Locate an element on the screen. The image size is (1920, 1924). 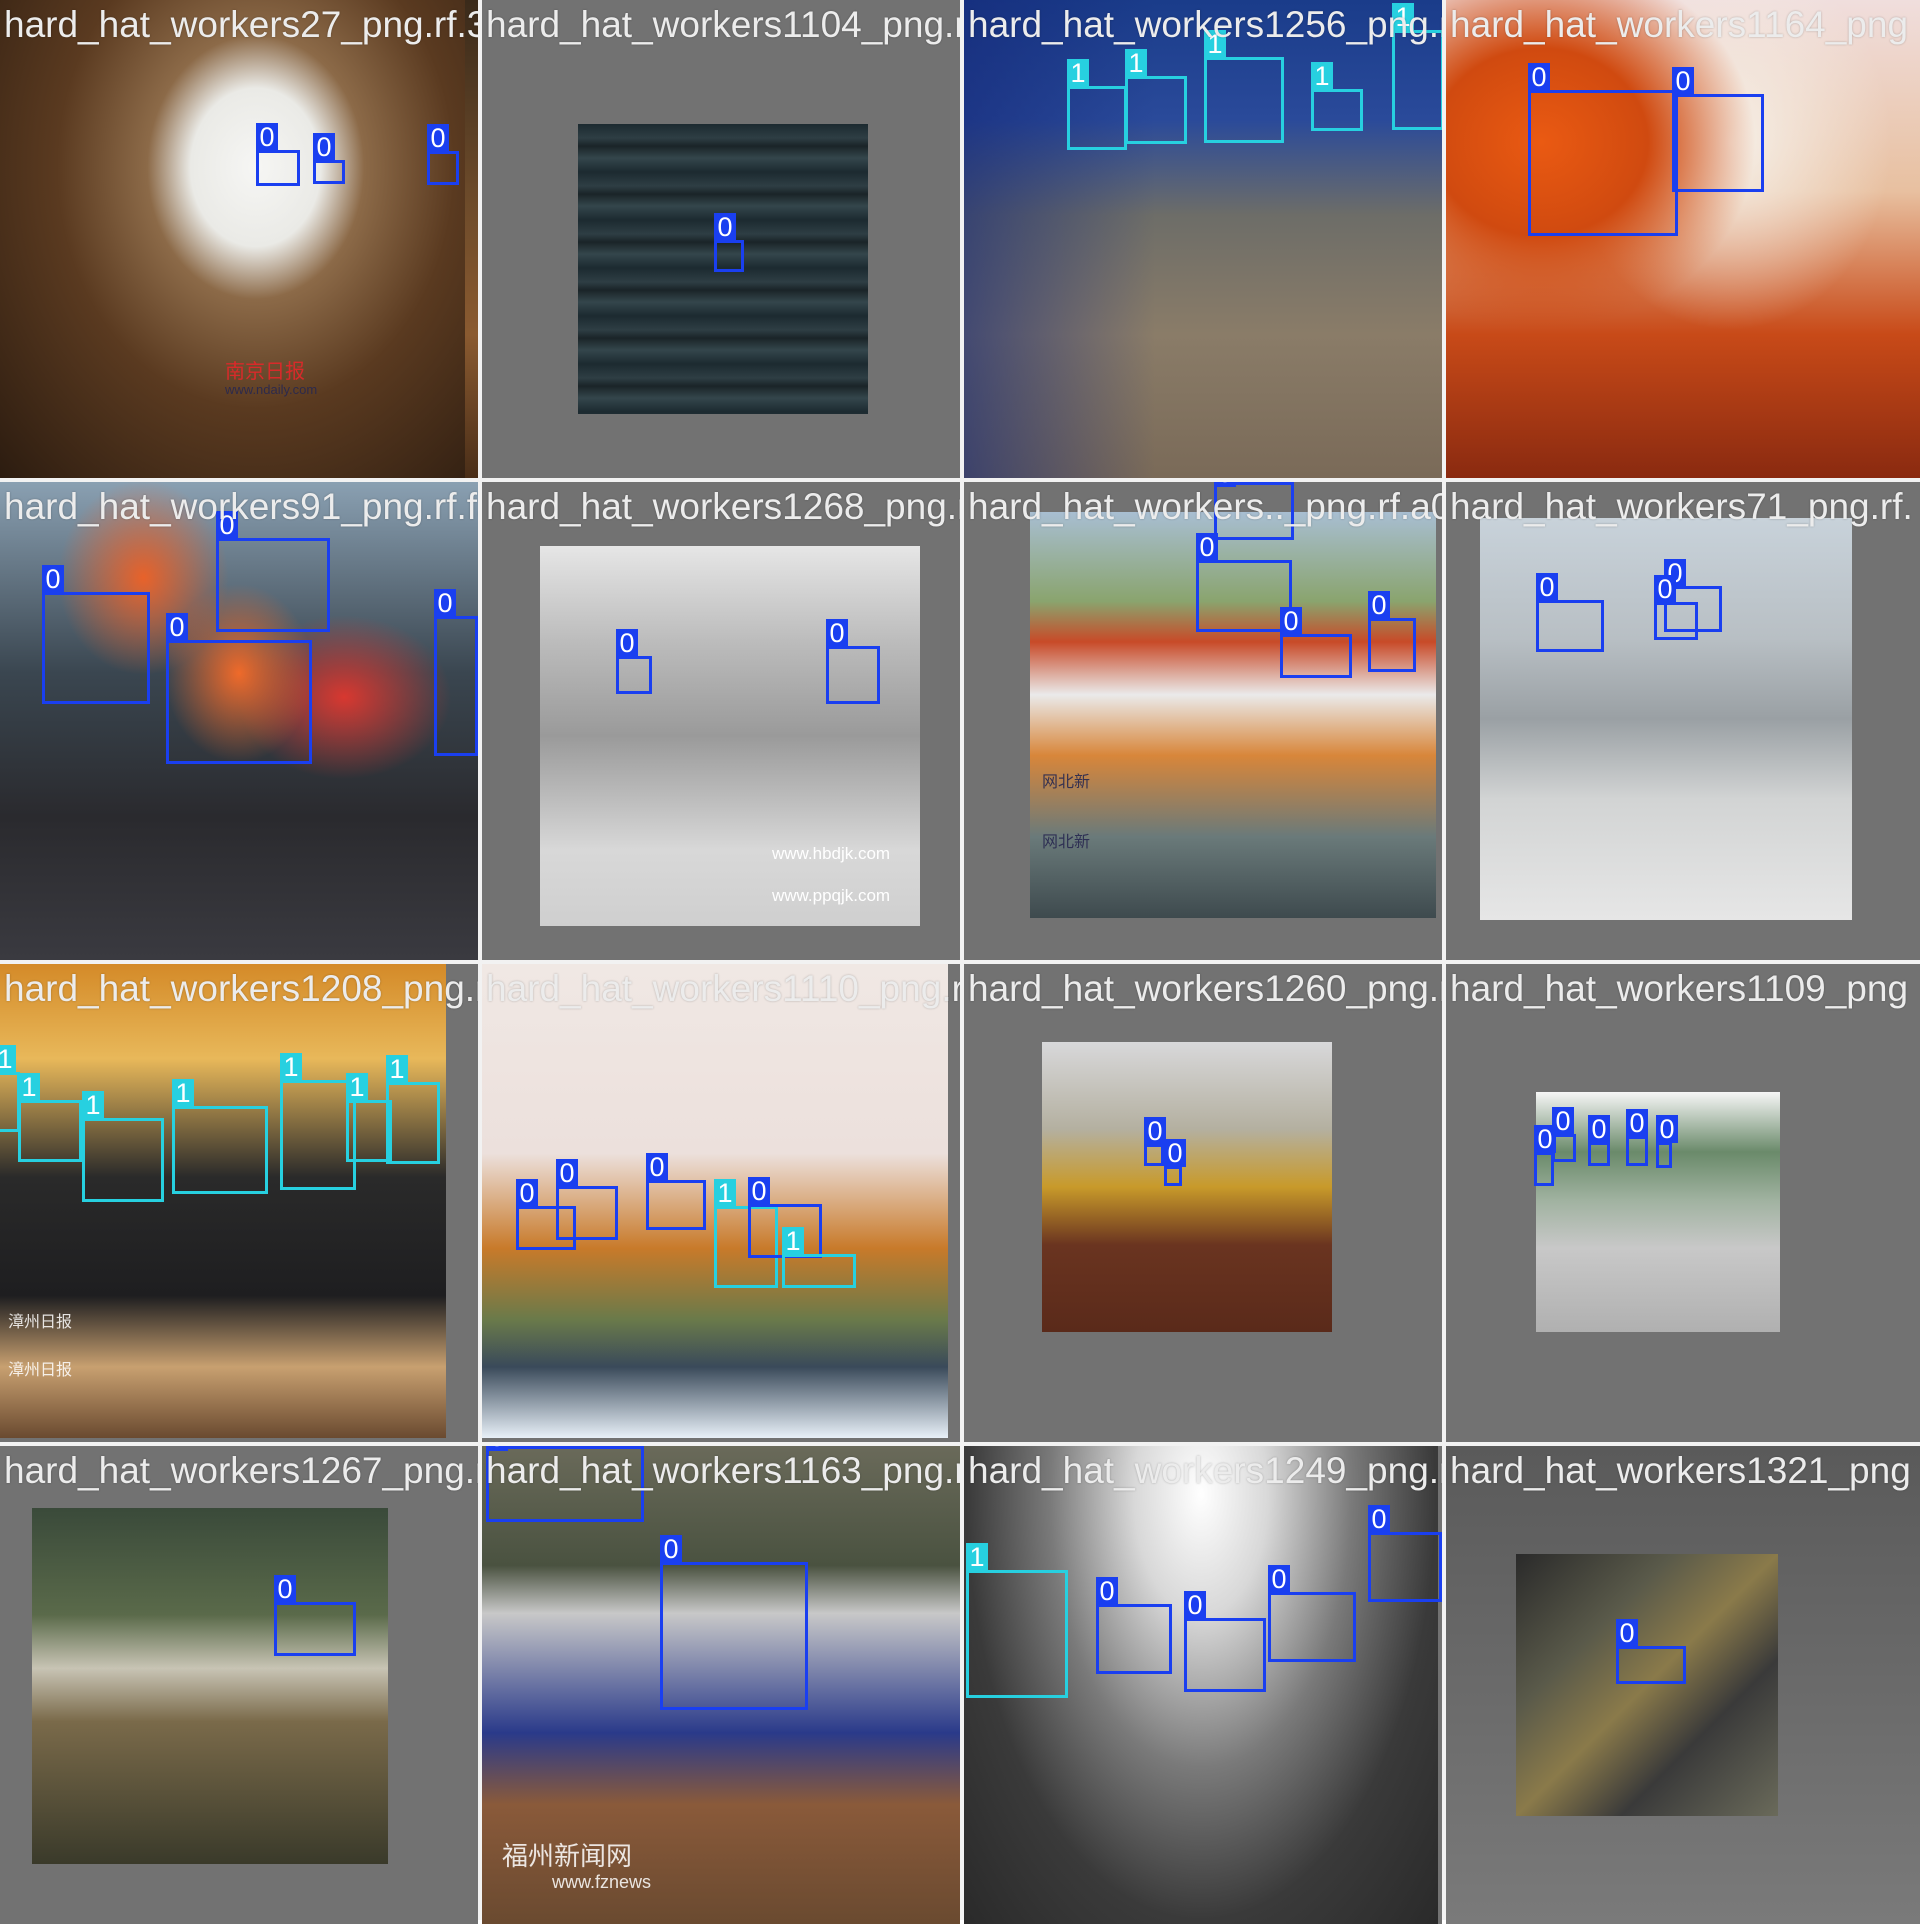
tile-image-12: 0 0 0 0 0 hard_hat_workers1109_png is located at coordinates (1683, 1203).